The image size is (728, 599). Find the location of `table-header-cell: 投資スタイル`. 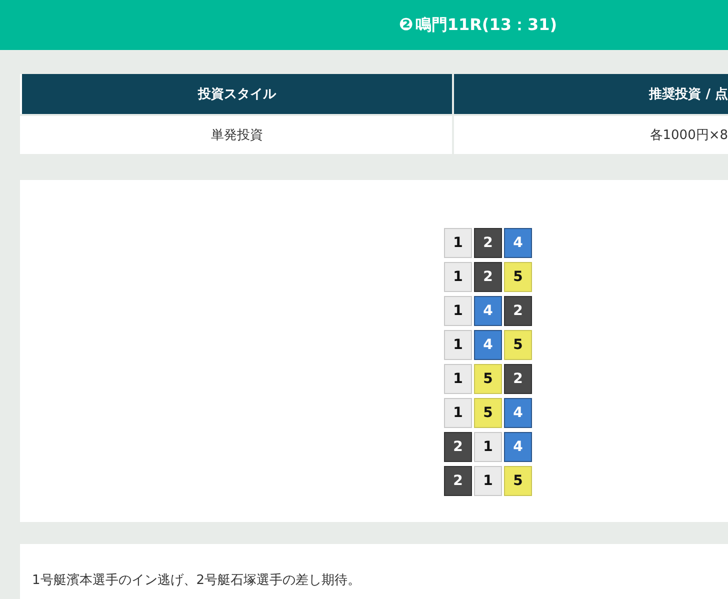

table-header-cell: 投資スタイル is located at coordinates (238, 94).